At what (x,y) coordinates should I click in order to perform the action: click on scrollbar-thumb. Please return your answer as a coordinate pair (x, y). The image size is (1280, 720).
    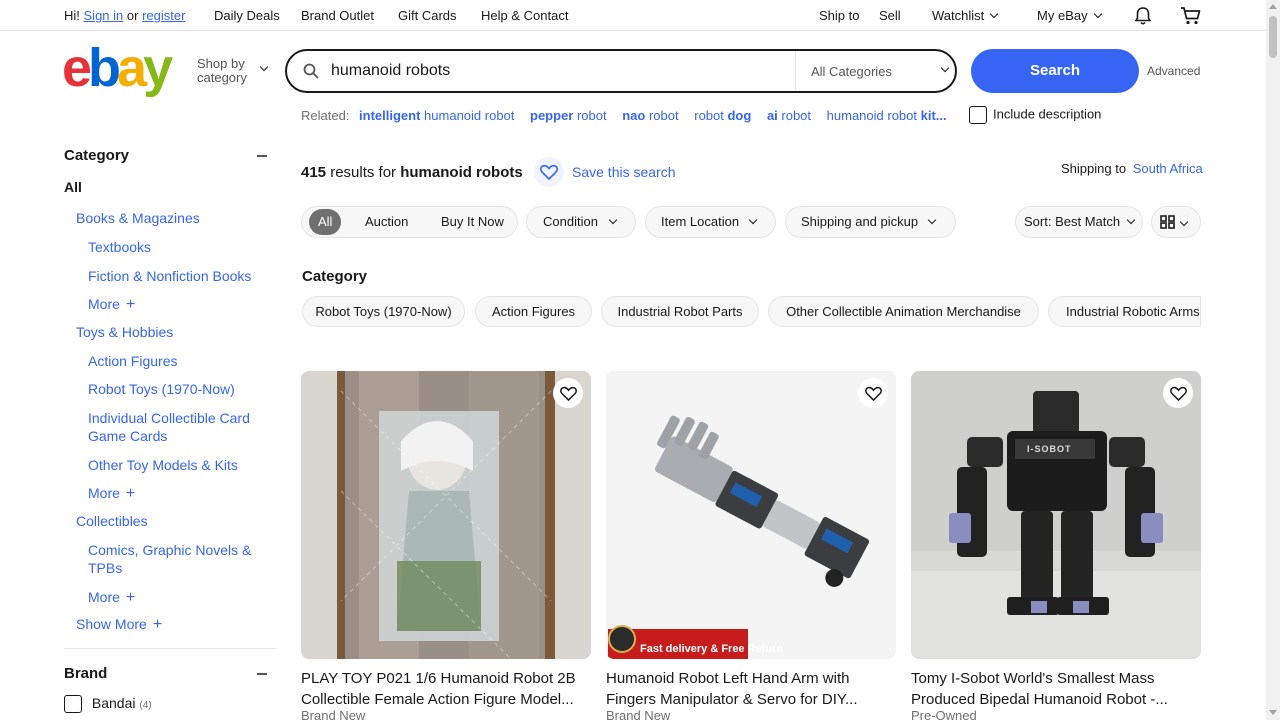
    Looking at the image, I should click on (1273, 37).